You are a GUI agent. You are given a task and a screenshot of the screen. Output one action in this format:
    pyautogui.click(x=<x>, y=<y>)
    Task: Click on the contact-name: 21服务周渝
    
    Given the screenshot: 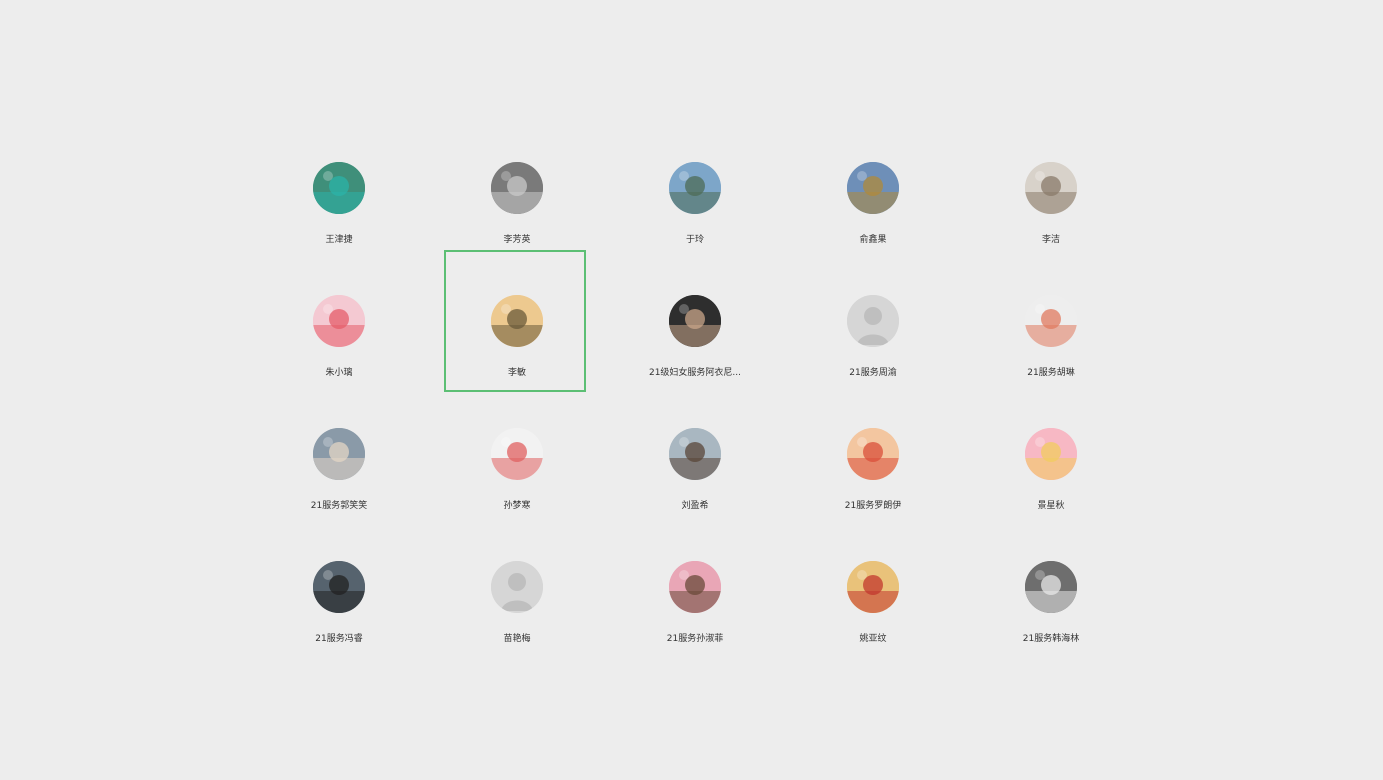 What is the action you would take?
    pyautogui.click(x=873, y=373)
    